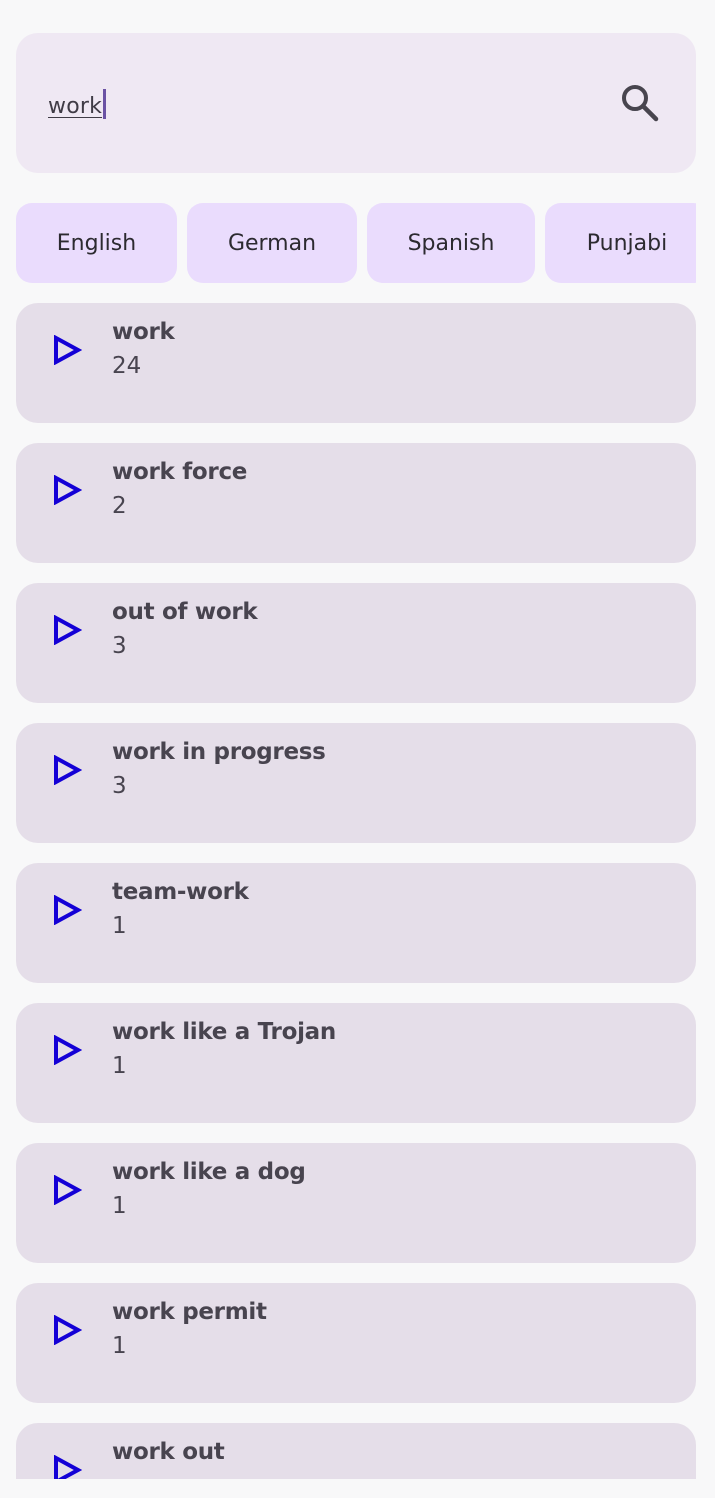  I want to click on text-caret, so click(105, 104).